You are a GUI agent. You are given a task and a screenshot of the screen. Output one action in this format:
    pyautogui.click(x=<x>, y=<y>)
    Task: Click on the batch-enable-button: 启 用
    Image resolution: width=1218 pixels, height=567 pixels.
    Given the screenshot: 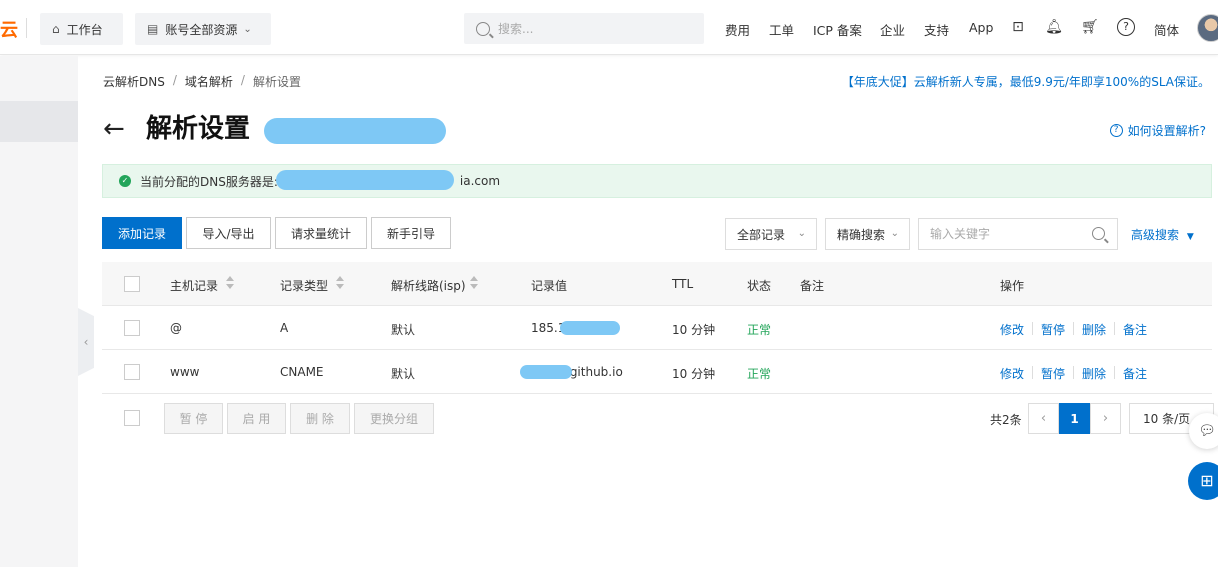 What is the action you would take?
    pyautogui.click(x=256, y=418)
    